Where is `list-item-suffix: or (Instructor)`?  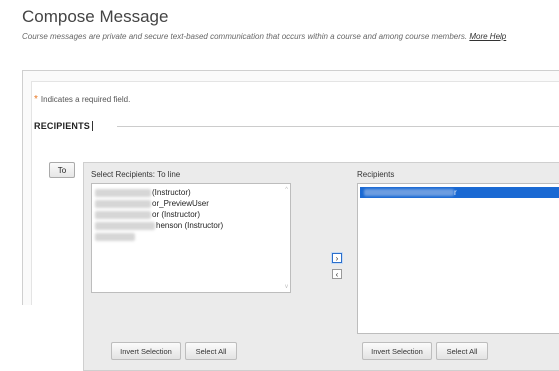
list-item-suffix: or (Instructor) is located at coordinates (176, 214).